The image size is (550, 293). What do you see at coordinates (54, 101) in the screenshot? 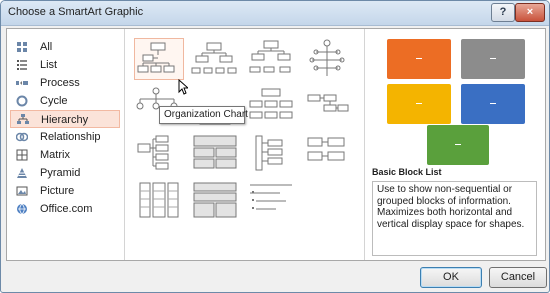
I see `category-label: Cycle` at bounding box center [54, 101].